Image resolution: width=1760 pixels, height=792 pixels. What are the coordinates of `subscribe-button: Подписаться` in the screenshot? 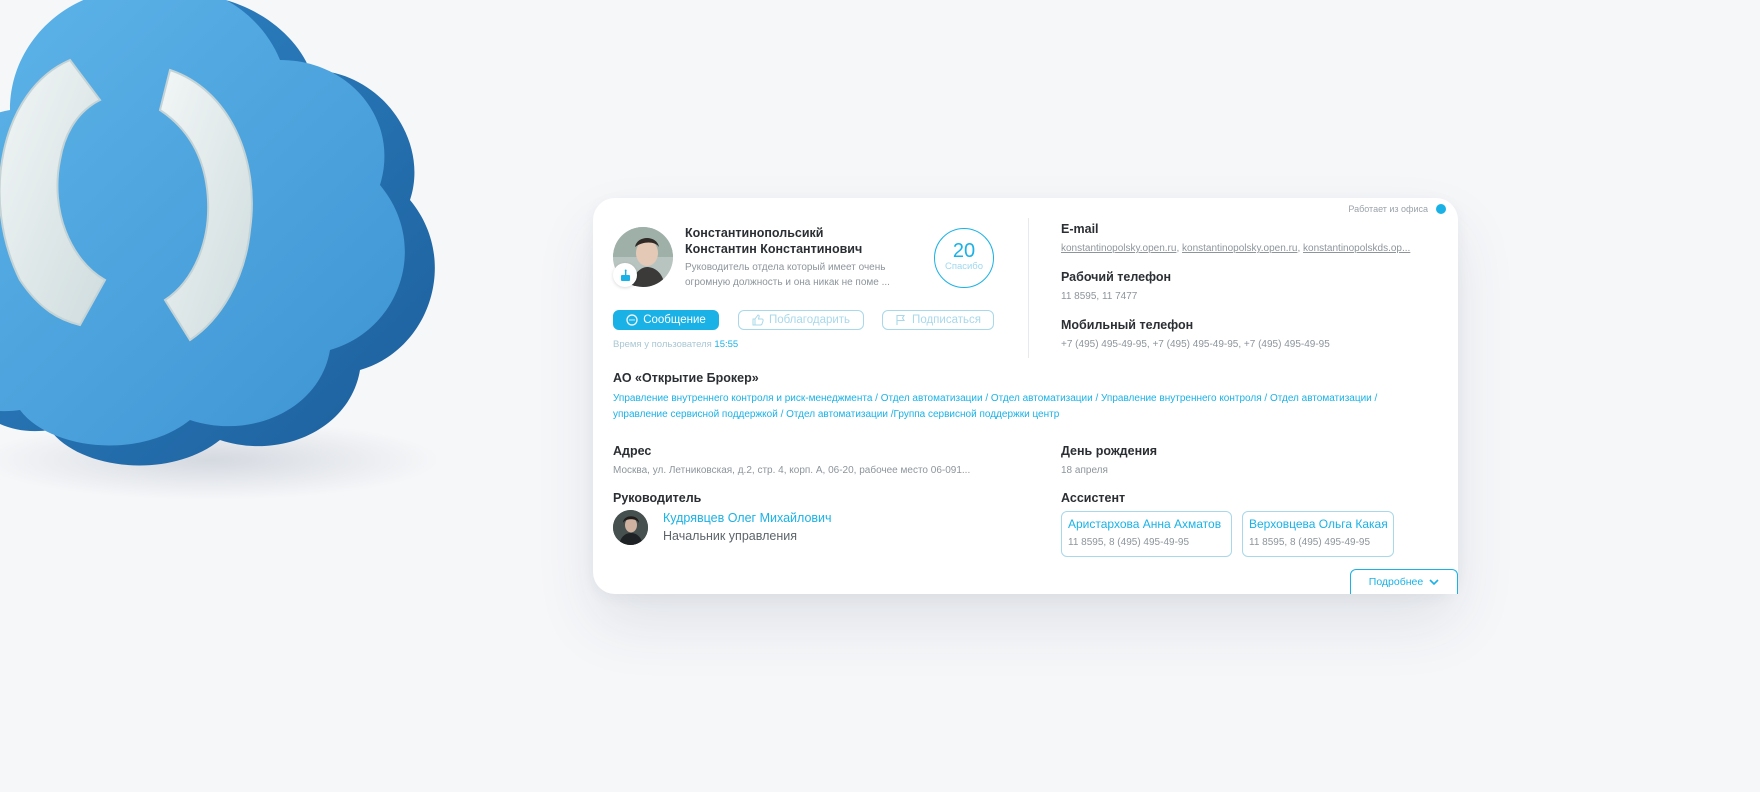 It's located at (938, 320).